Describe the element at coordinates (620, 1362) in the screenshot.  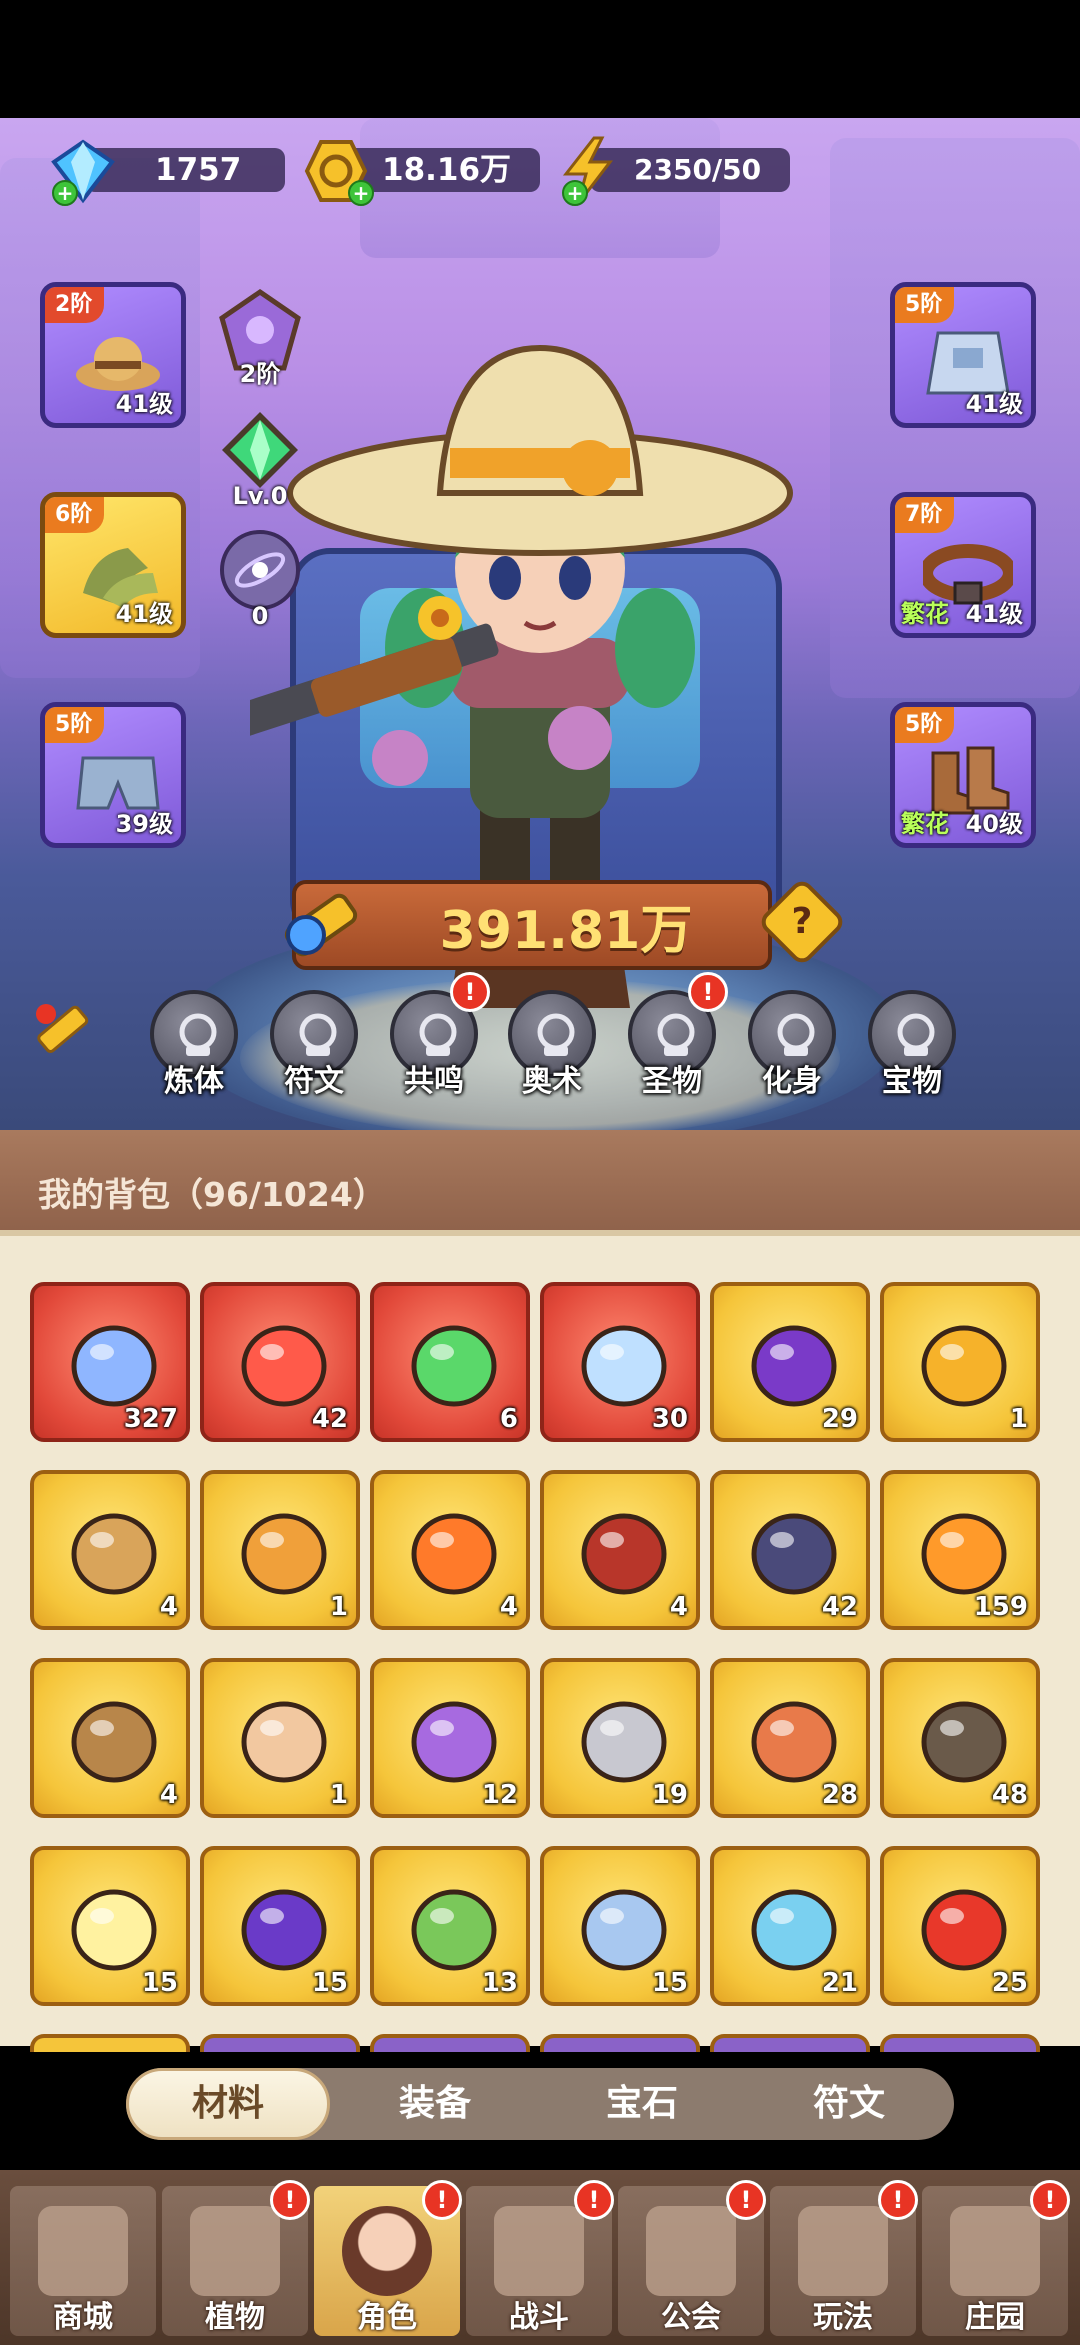
I see `bag-item: 30` at that location.